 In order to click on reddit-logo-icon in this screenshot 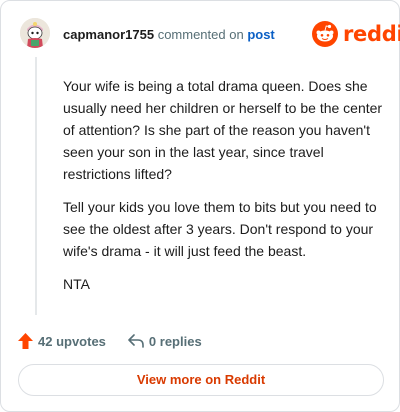, I will do `click(325, 34)`.